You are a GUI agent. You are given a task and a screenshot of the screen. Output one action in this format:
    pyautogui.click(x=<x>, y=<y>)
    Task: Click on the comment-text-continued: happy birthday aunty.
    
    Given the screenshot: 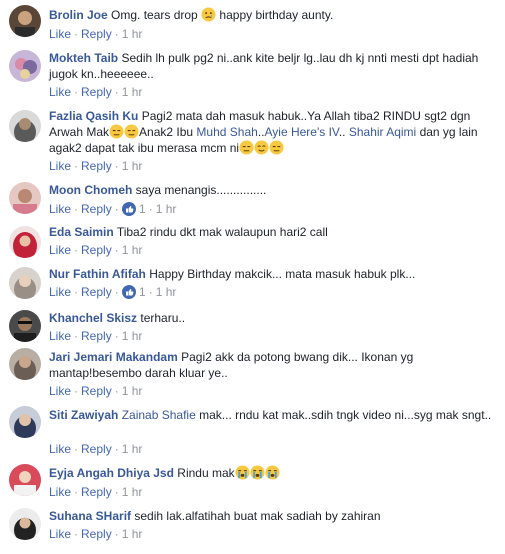 What is the action you would take?
    pyautogui.click(x=276, y=15)
    